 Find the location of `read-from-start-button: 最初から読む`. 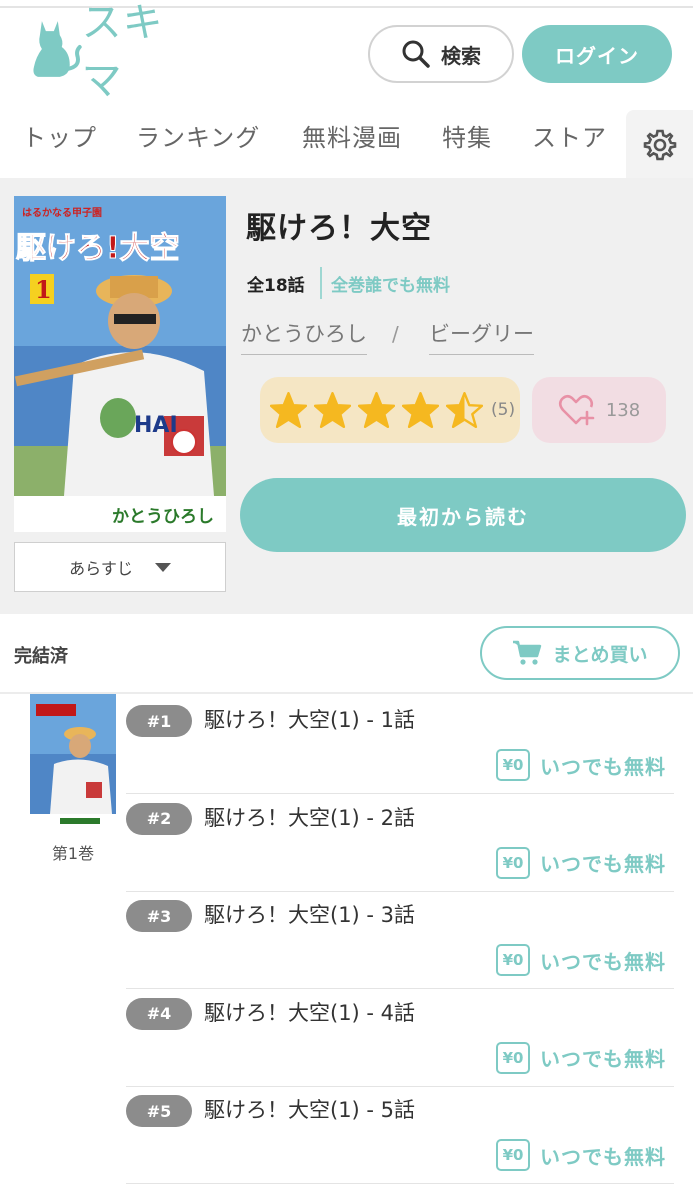

read-from-start-button: 最初から読む is located at coordinates (463, 515).